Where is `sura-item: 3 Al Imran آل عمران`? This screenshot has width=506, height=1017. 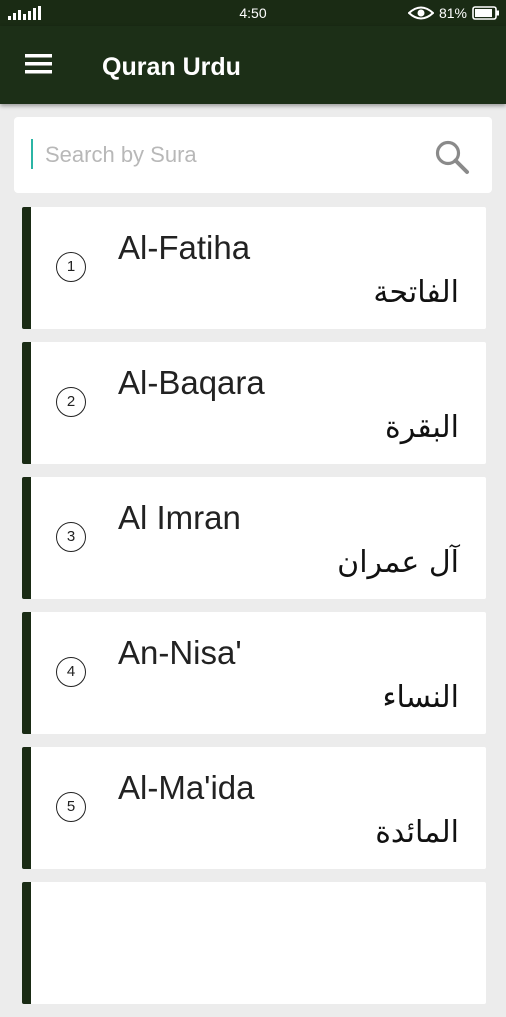
sura-item: 3 Al Imran آل عمران is located at coordinates (254, 538).